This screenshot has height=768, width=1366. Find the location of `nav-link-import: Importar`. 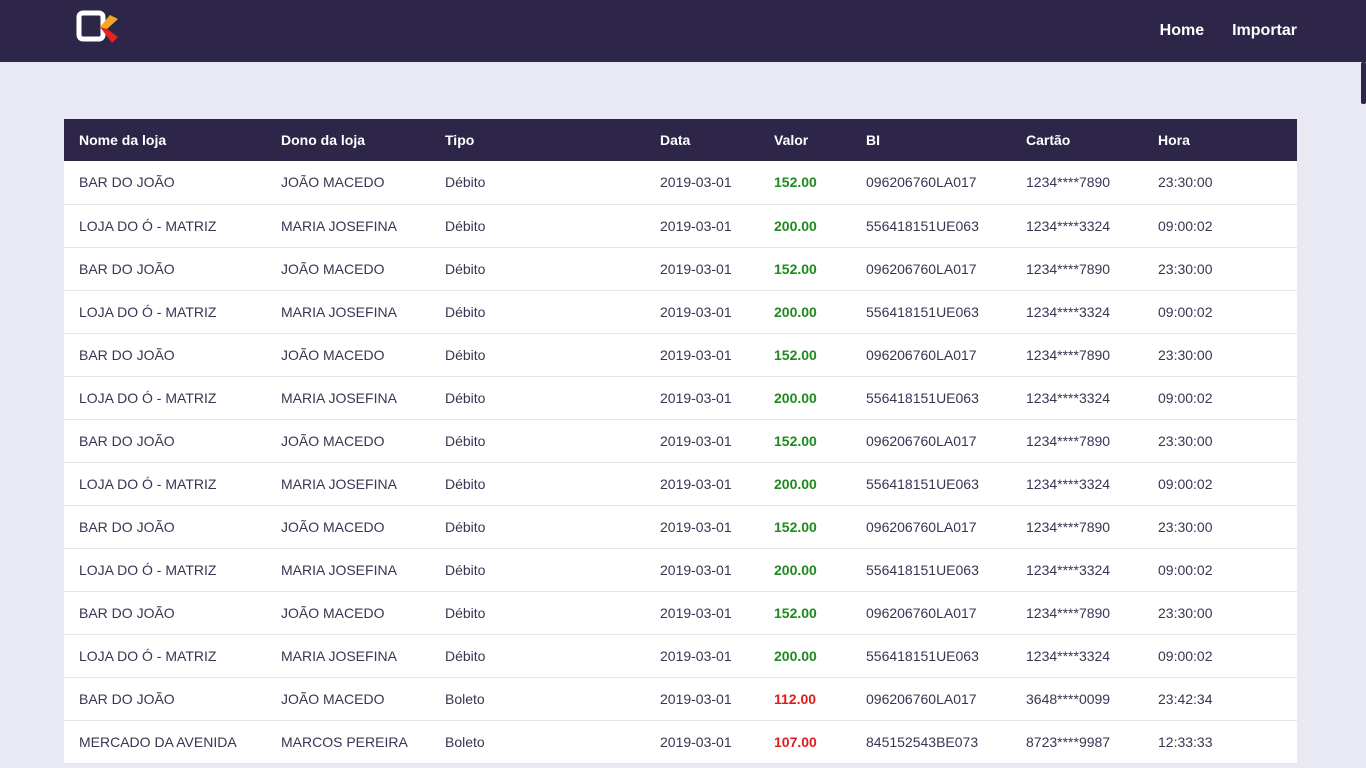

nav-link-import: Importar is located at coordinates (1264, 31).